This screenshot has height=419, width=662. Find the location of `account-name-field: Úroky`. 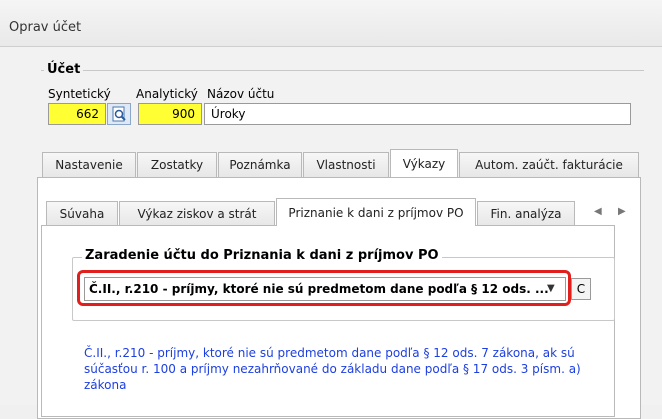

account-name-field: Úroky is located at coordinates (417, 114).